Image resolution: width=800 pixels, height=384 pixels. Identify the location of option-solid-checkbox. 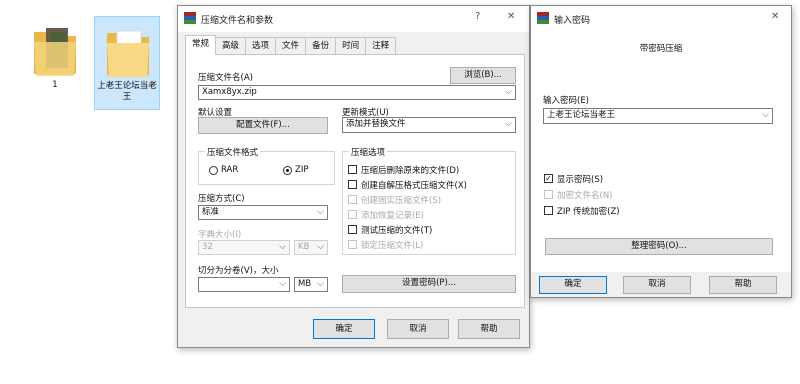
(352, 199).